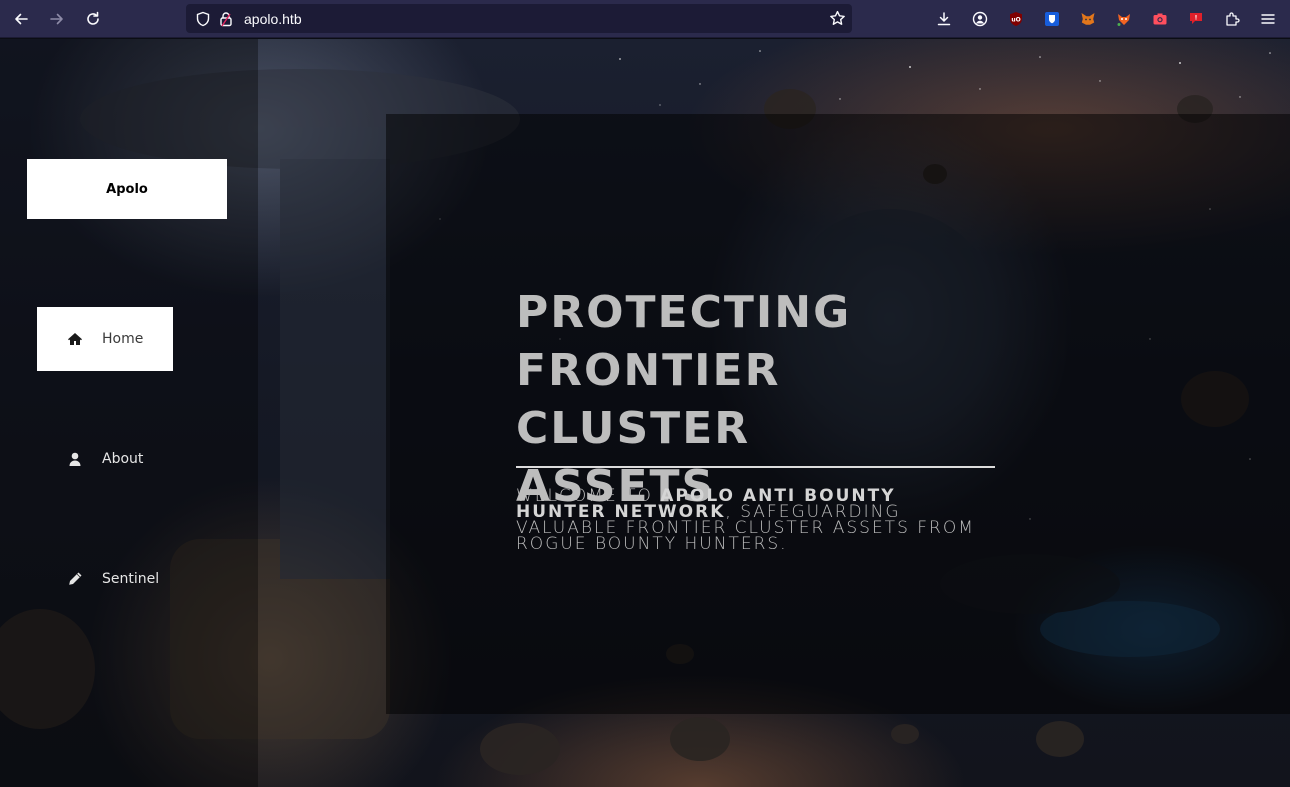 Image resolution: width=1290 pixels, height=787 pixels. I want to click on home-icon, so click(75, 339).